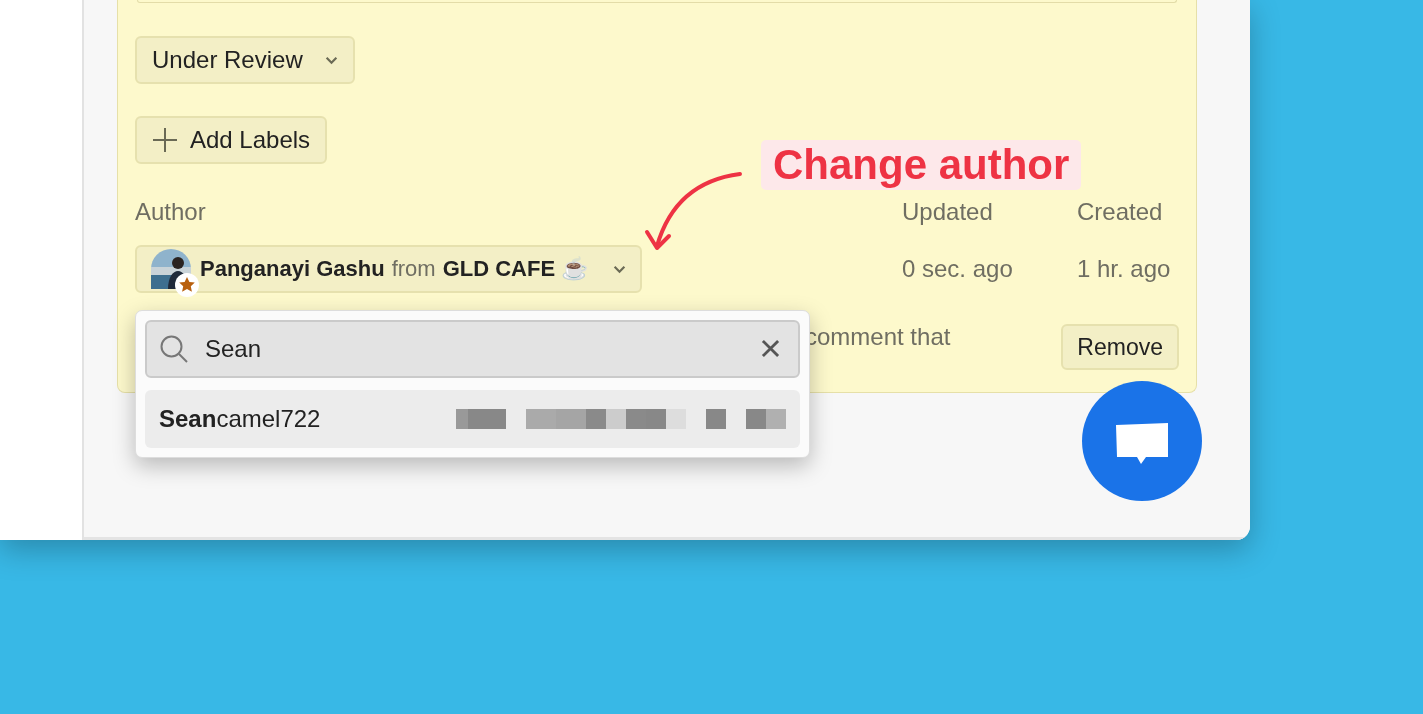 Image resolution: width=1423 pixels, height=714 pixels. Describe the element at coordinates (231, 140) in the screenshot. I see `add-labels-button: Add Labels` at that location.